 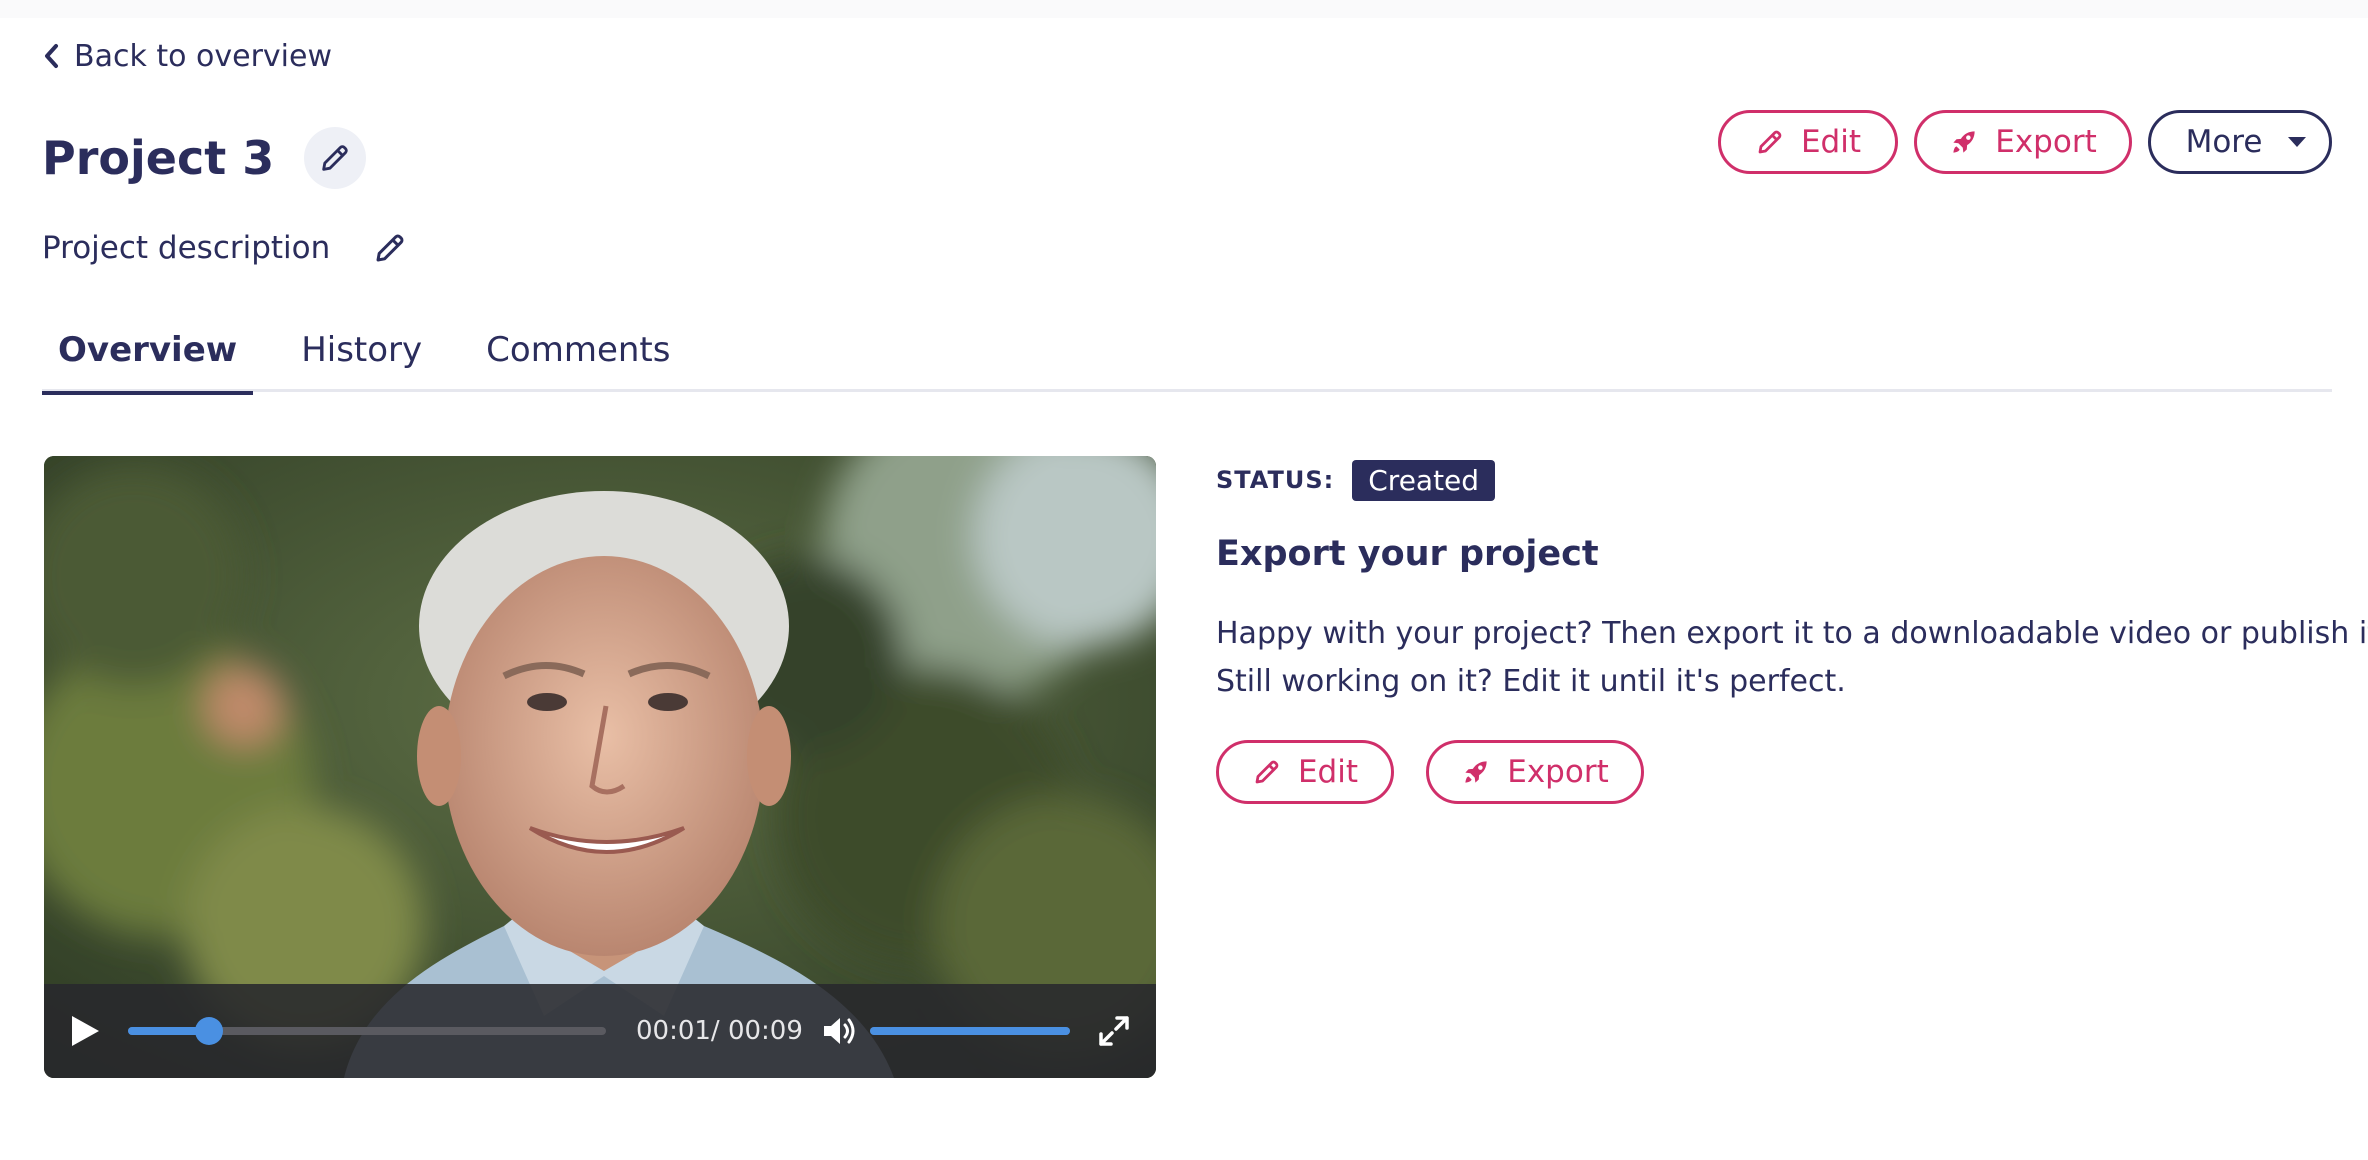 What do you see at coordinates (186, 248) in the screenshot?
I see `project-description: Project description` at bounding box center [186, 248].